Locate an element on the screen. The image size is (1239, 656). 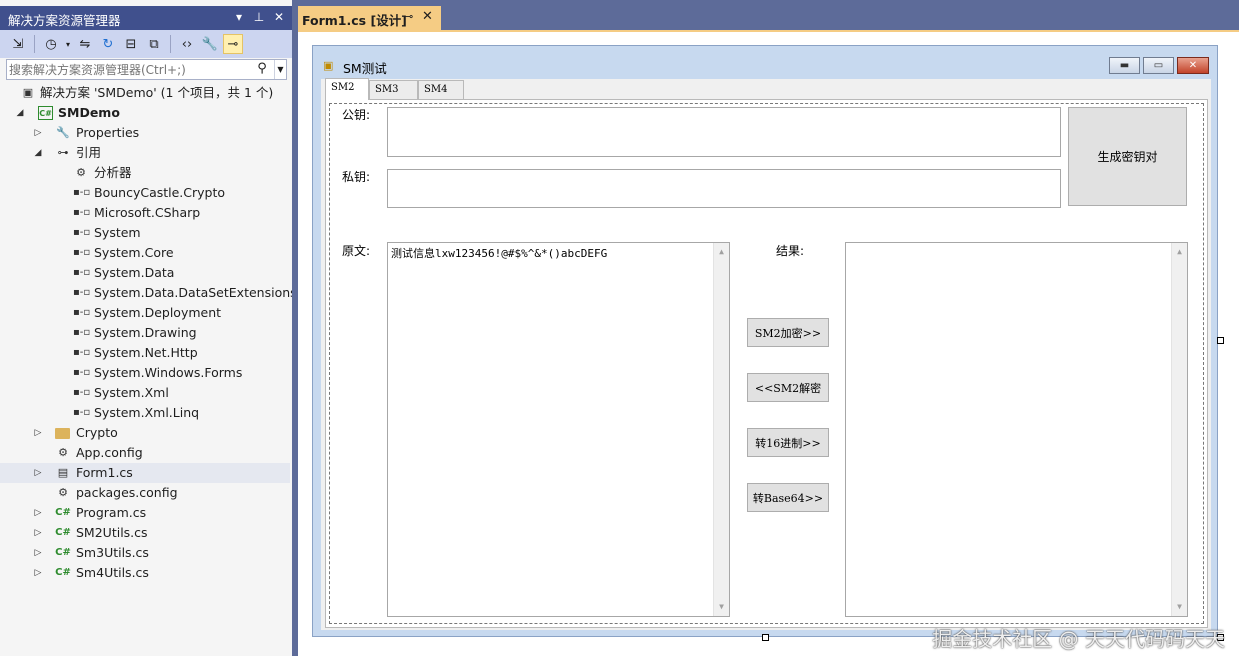
tree-item-project: ◢ C# SMDemo is located at coordinates (145, 113).